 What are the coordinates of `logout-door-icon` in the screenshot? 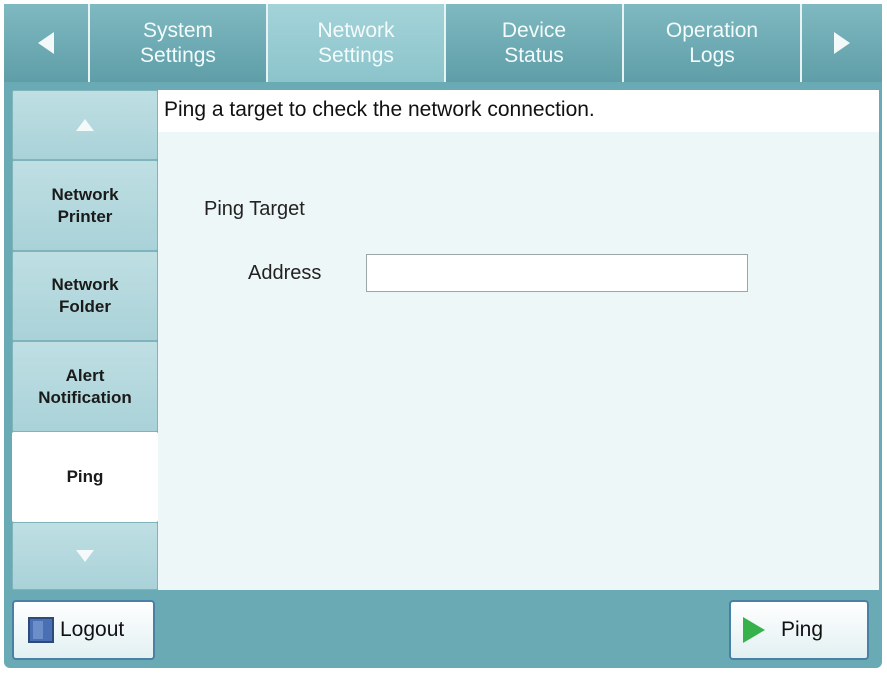 It's located at (41, 630).